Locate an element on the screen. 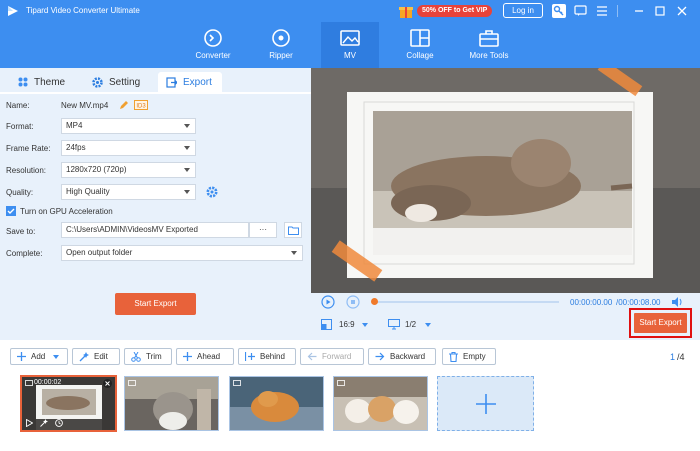  nav-ripper: Ripper is located at coordinates (281, 45).